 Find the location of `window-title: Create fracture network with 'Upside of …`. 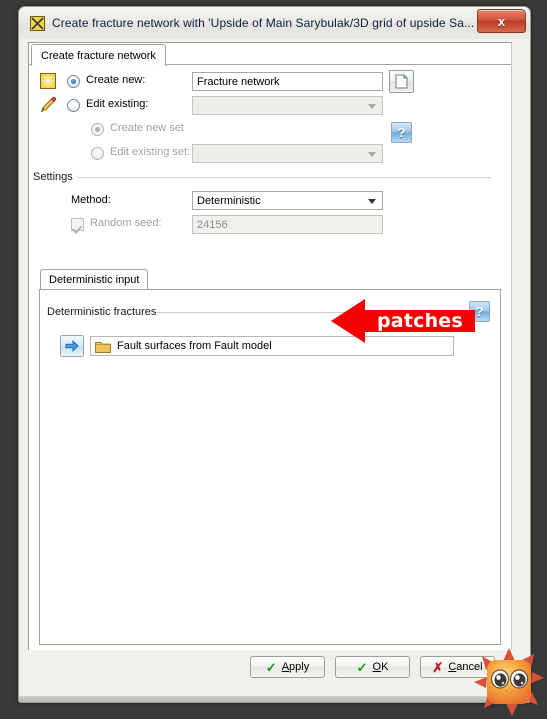

window-title: Create fracture network with 'Upside of … is located at coordinates (263, 23).